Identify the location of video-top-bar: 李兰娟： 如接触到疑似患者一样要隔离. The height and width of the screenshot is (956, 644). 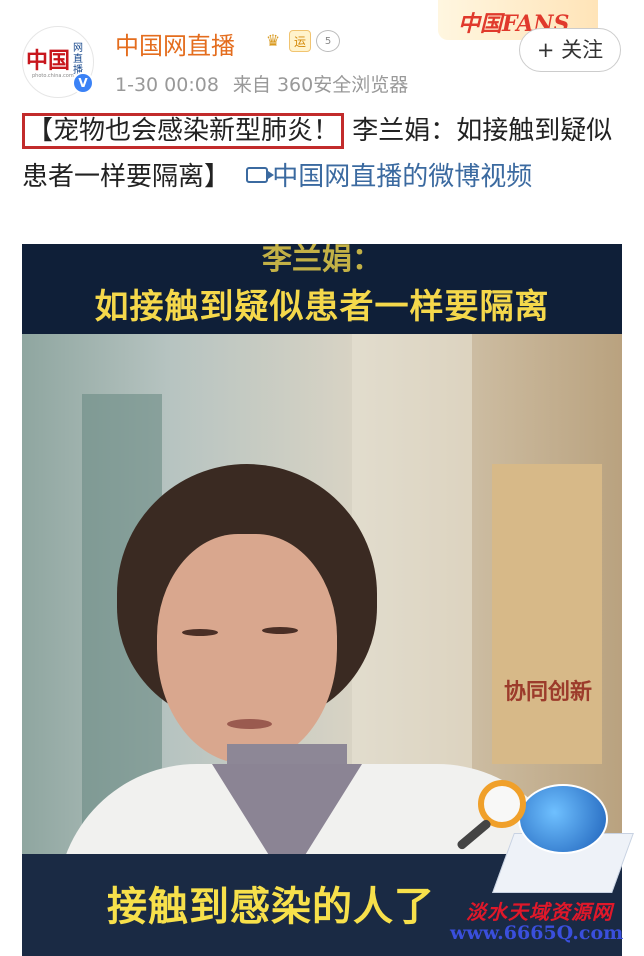
(322, 289).